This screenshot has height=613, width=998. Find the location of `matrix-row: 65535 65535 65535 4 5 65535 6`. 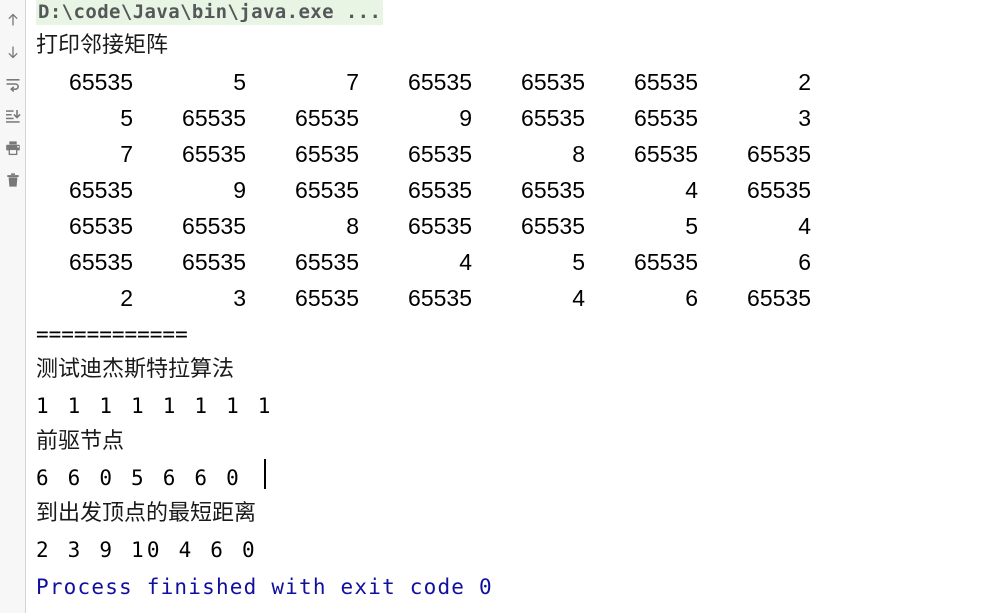

matrix-row: 65535 65535 65535 4 5 65535 6 is located at coordinates (512, 262).